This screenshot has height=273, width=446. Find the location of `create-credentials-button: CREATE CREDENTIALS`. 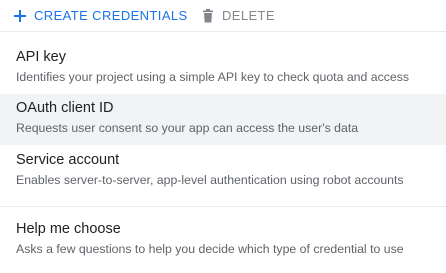

create-credentials-button: CREATE CREDENTIALS is located at coordinates (100, 15).